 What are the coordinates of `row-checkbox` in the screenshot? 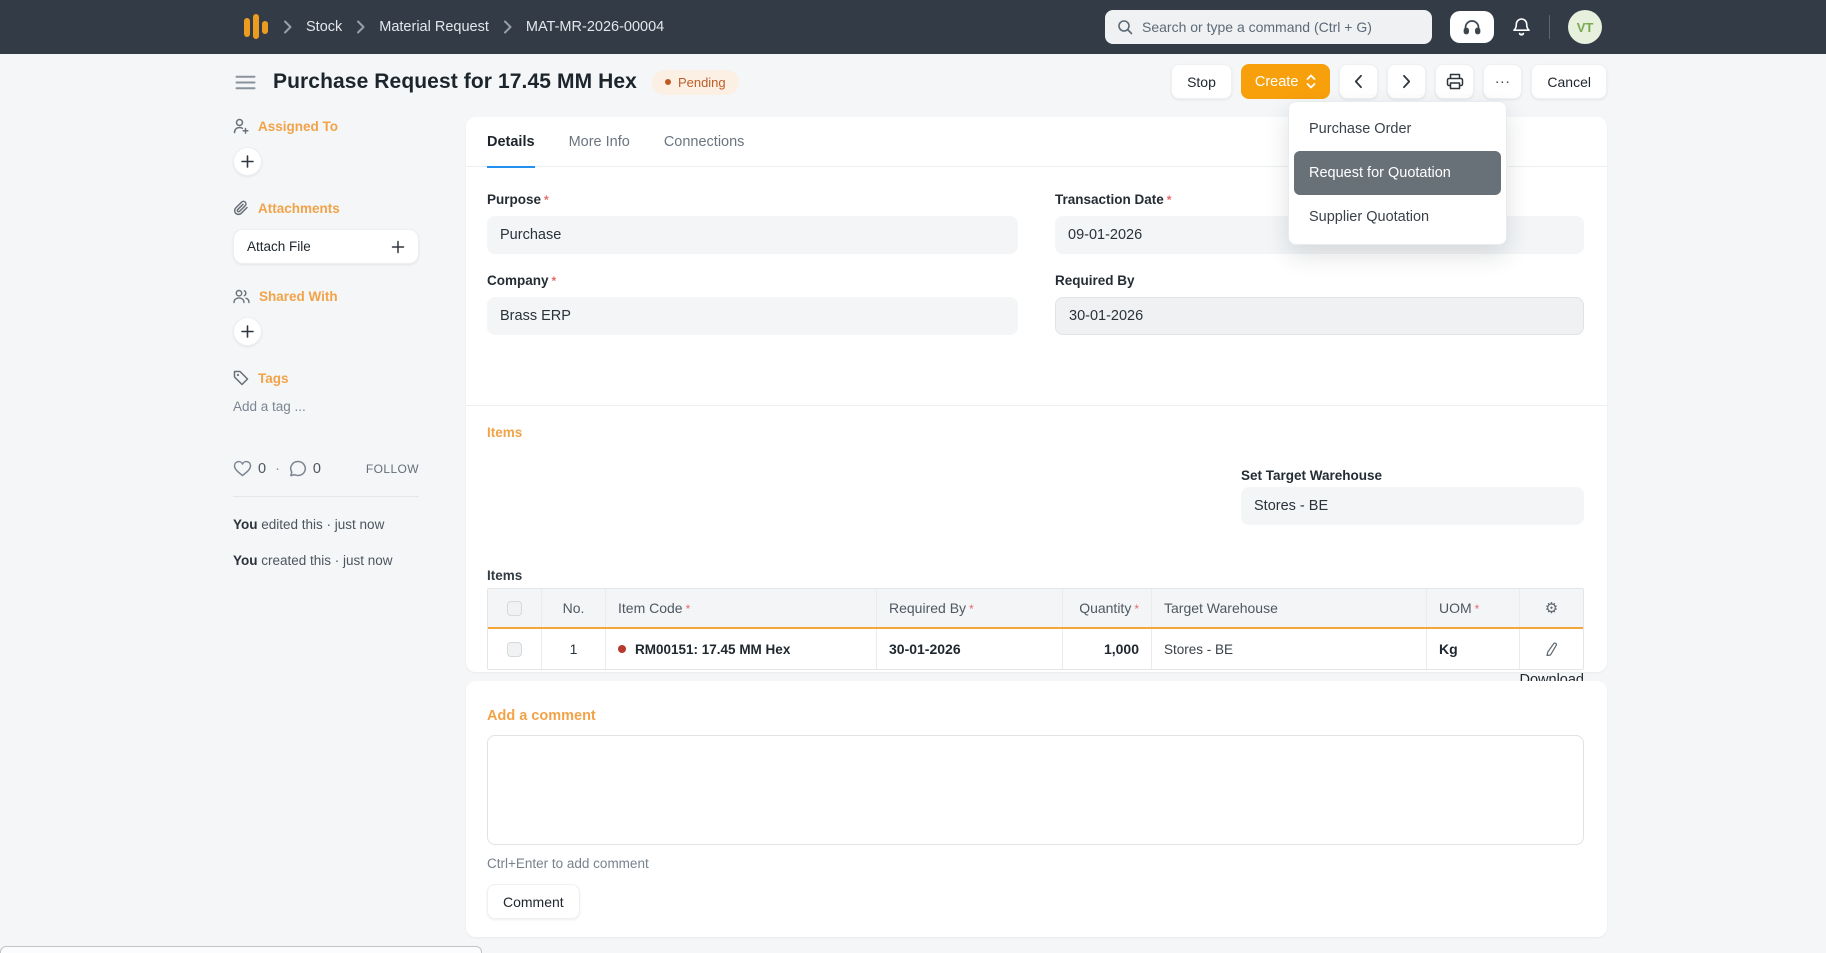 It's located at (514, 649).